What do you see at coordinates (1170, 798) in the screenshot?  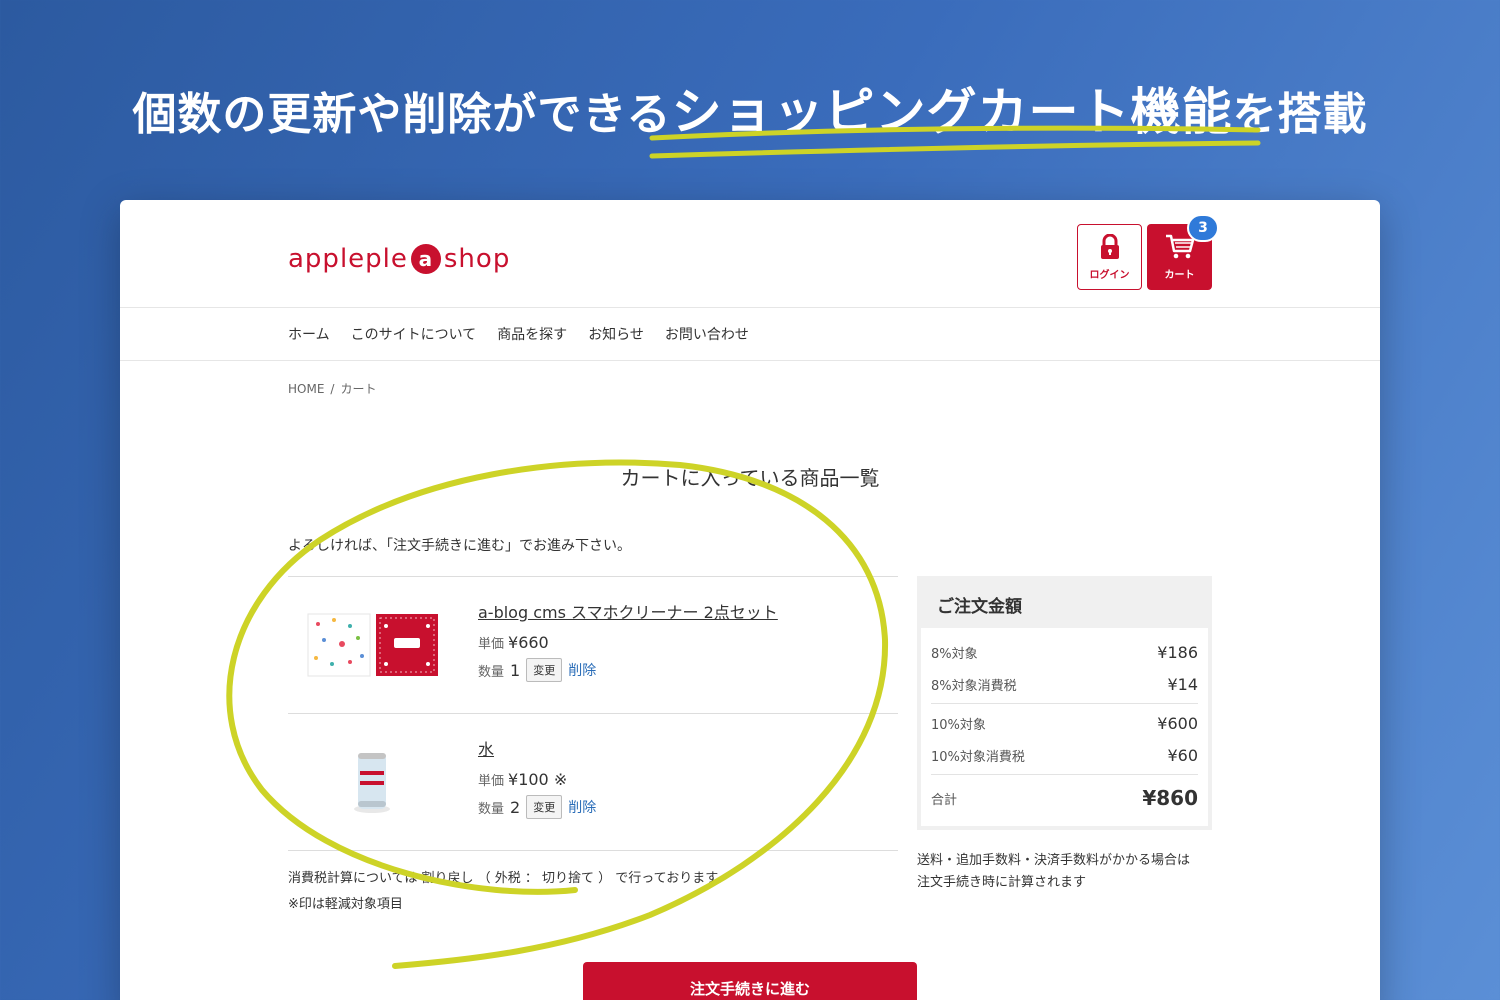 I see `summary-total-amount: ¥860` at bounding box center [1170, 798].